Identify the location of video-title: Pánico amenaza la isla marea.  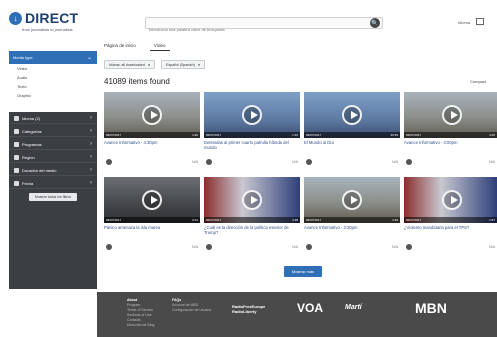
(152, 227).